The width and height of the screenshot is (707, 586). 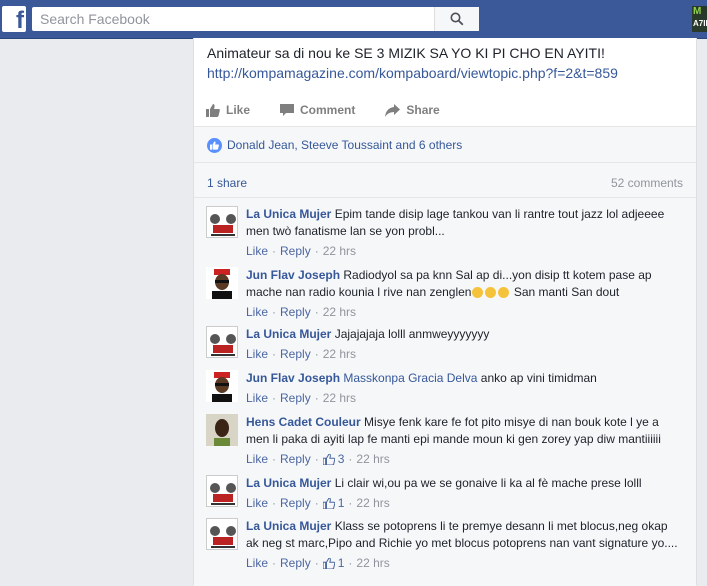 I want to click on share-button: Share, so click(x=412, y=110).